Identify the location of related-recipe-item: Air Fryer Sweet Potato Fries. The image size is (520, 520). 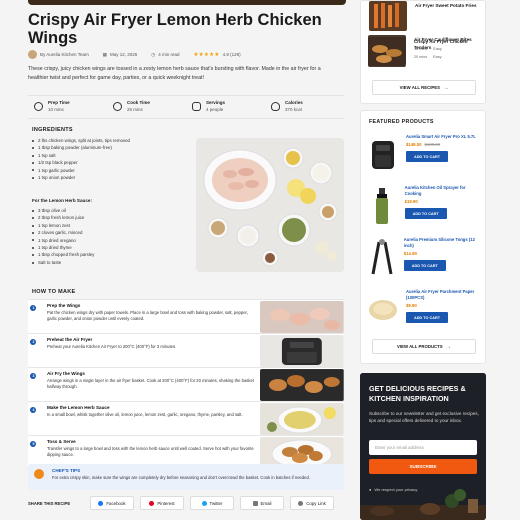
(423, 16).